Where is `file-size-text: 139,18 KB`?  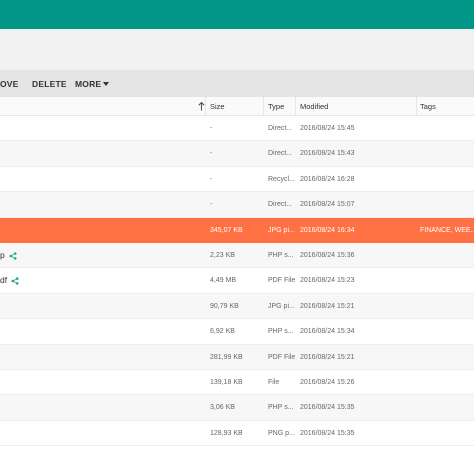
file-size-text: 139,18 KB is located at coordinates (226, 382).